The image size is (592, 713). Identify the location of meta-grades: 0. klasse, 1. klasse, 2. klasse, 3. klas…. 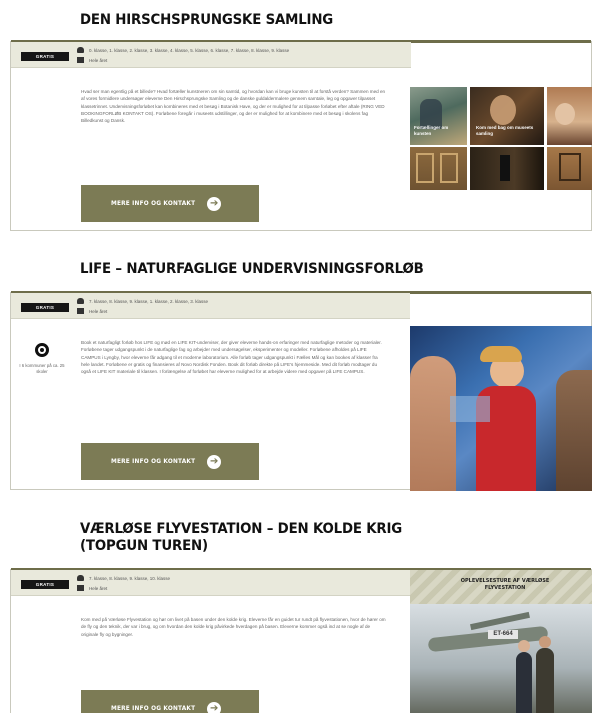
(183, 50).